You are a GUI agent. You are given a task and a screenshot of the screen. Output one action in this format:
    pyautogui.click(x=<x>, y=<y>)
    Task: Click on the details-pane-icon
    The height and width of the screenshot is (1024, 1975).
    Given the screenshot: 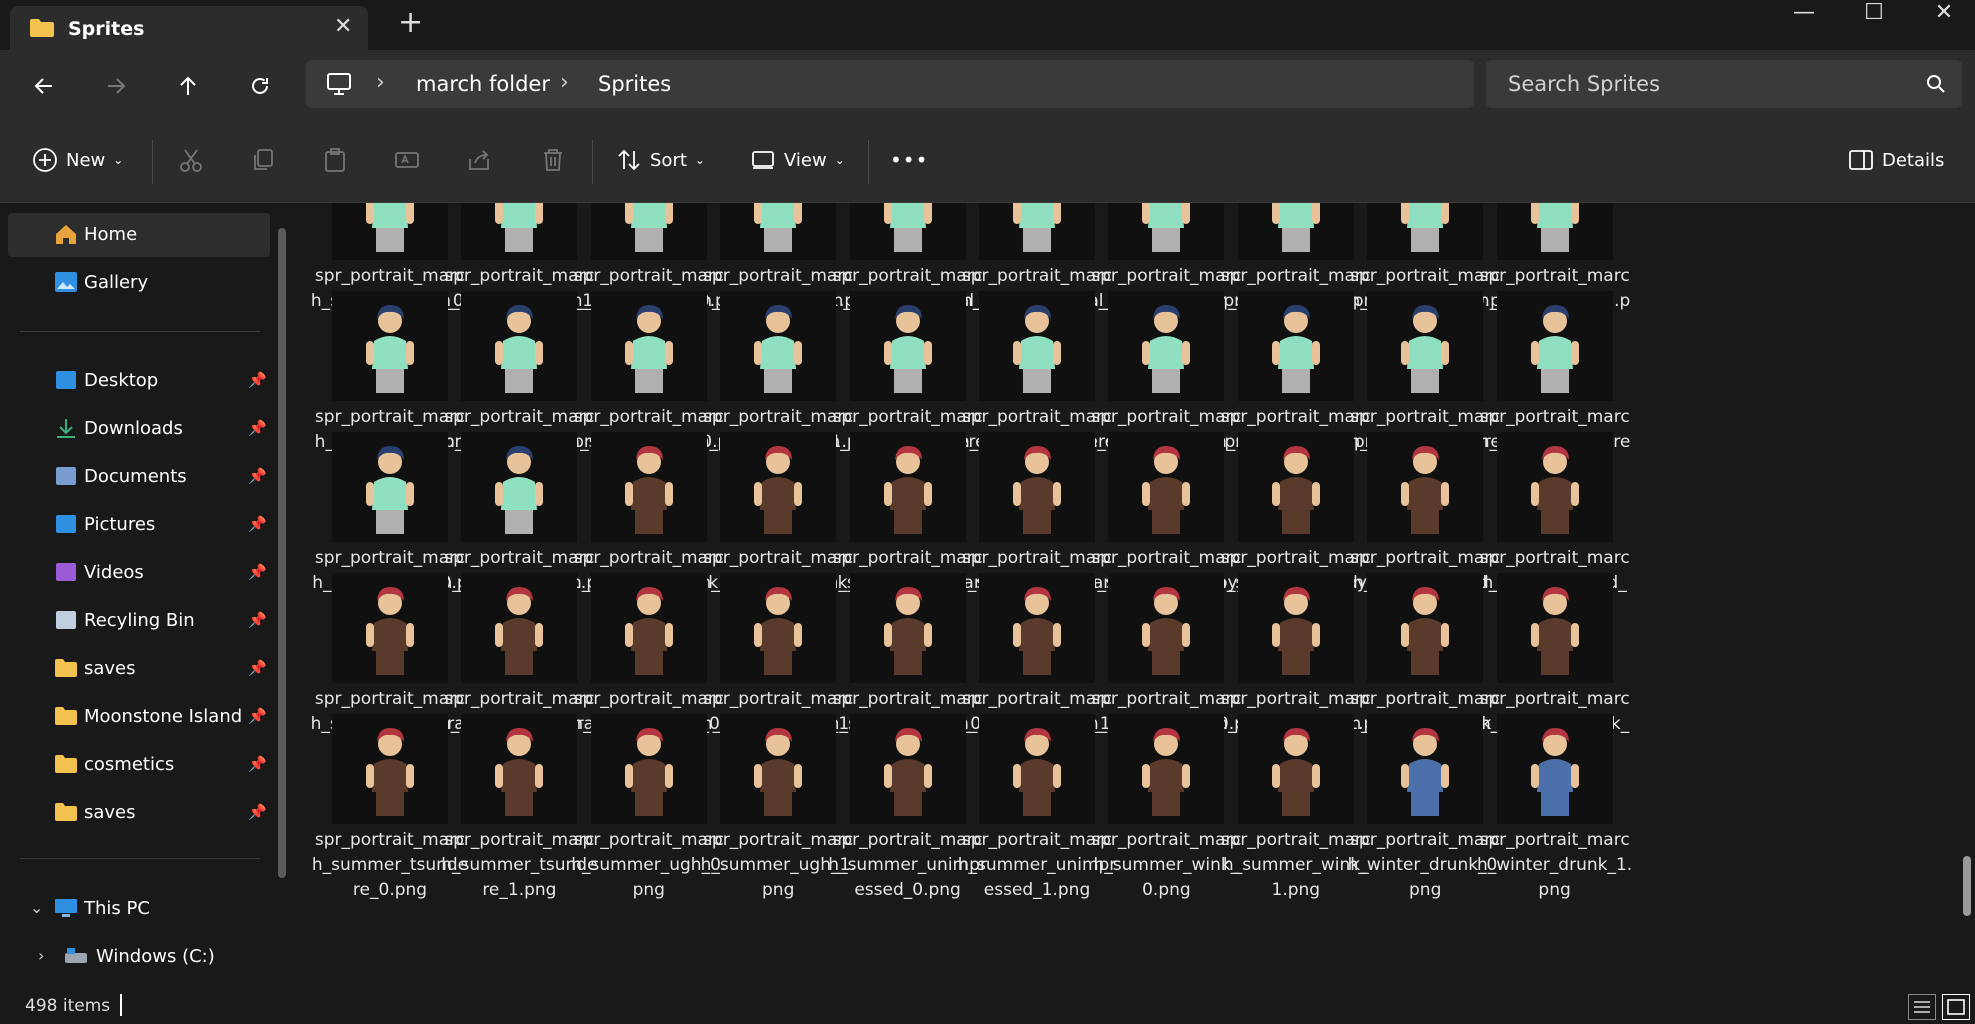 What is the action you would take?
    pyautogui.click(x=1861, y=160)
    